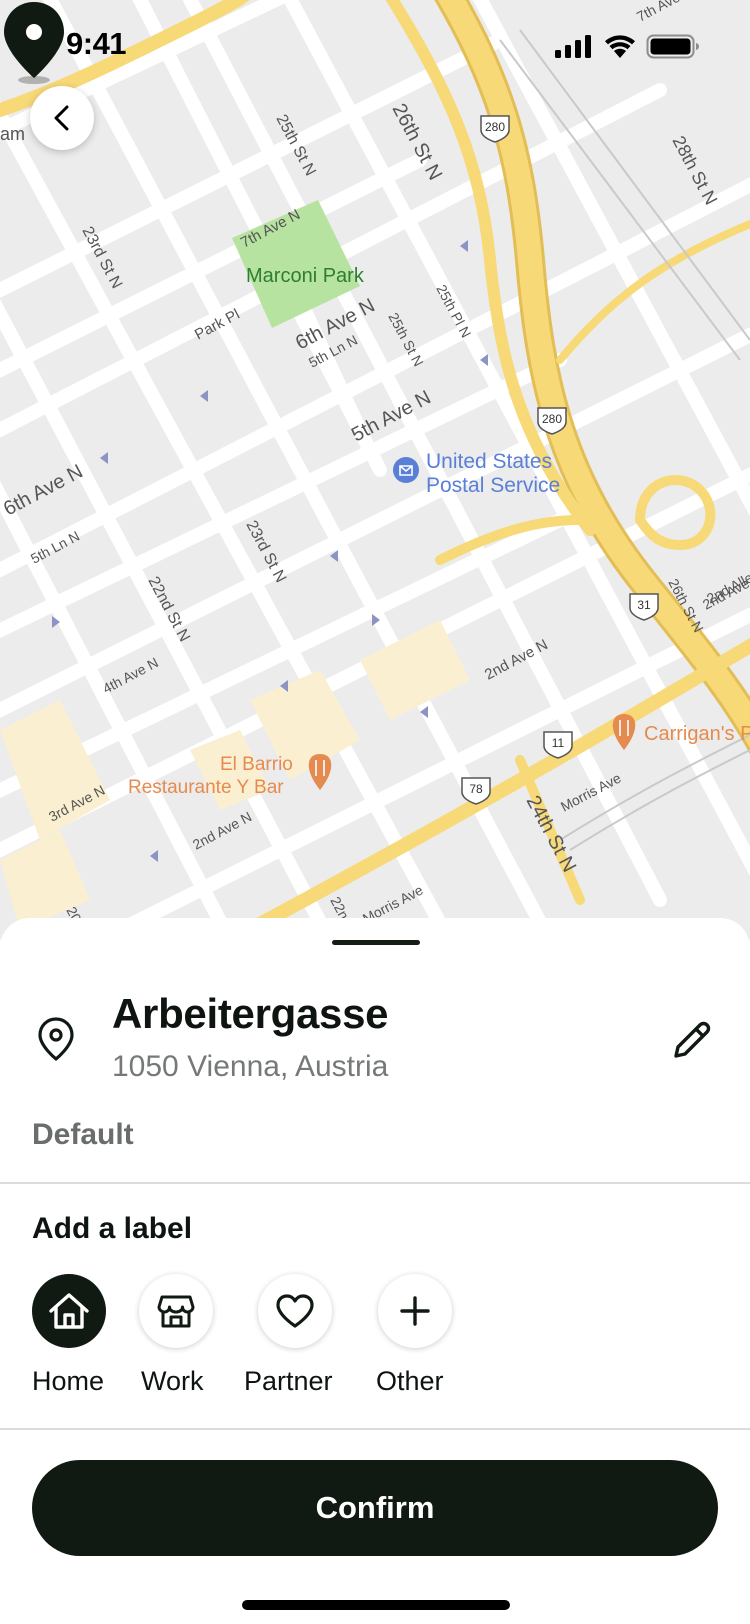 The image size is (750, 1624). Describe the element at coordinates (55, 547) in the screenshot. I see `street-label: 5th Ln N` at that location.